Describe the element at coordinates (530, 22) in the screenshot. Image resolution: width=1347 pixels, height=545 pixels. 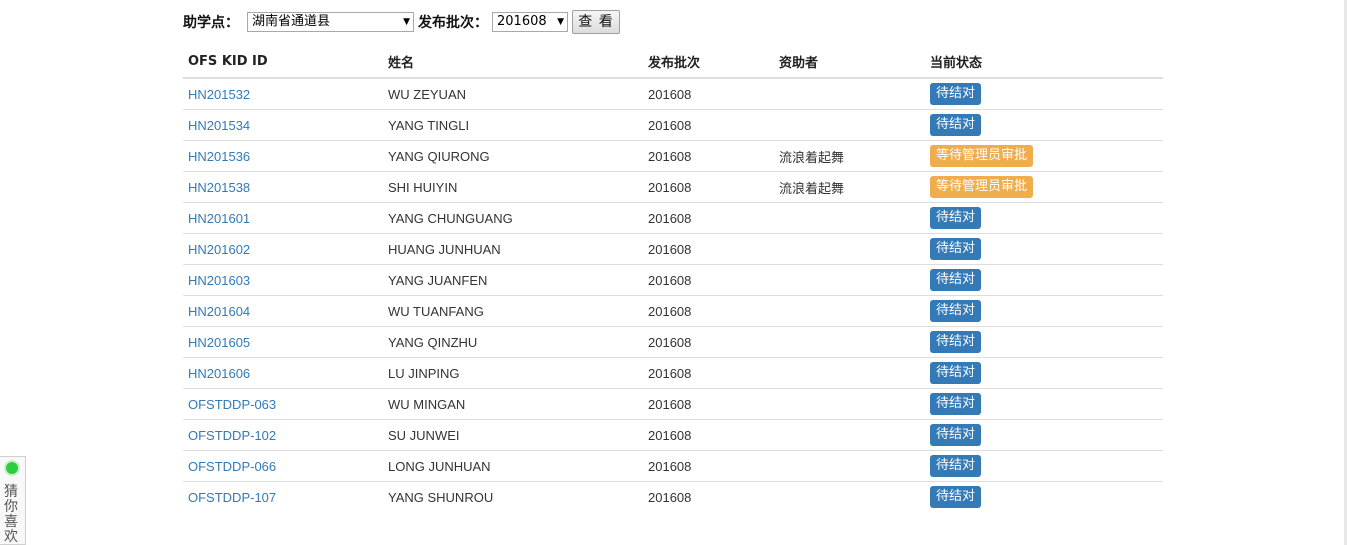
I see `batch-select: 201608 ▼` at that location.